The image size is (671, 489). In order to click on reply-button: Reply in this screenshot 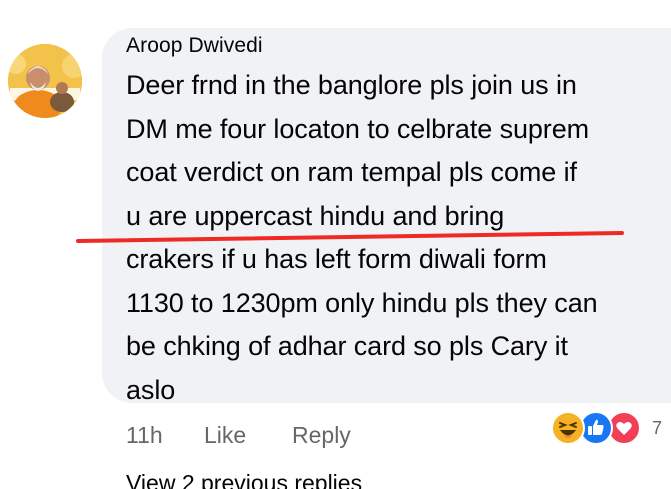, I will do `click(321, 435)`.